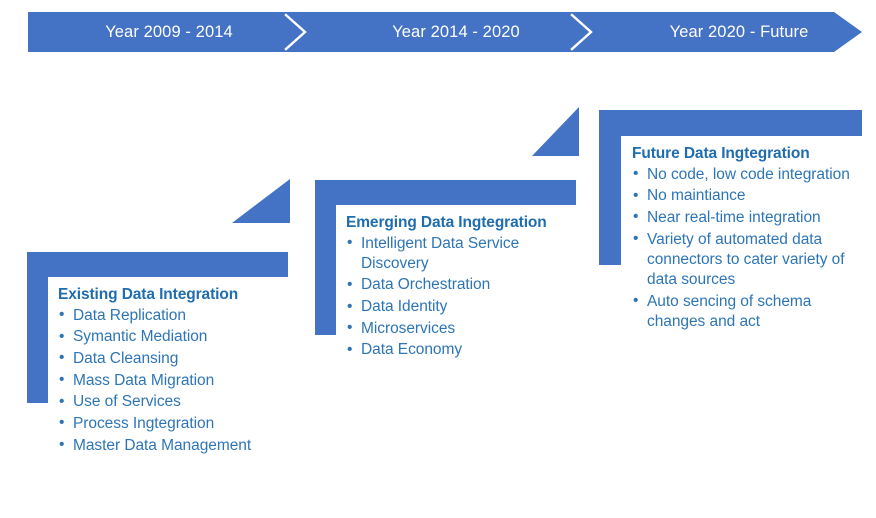 The height and width of the screenshot is (518, 876). Describe the element at coordinates (555, 131) in the screenshot. I see `stage3-riser-triangle-icon` at that location.